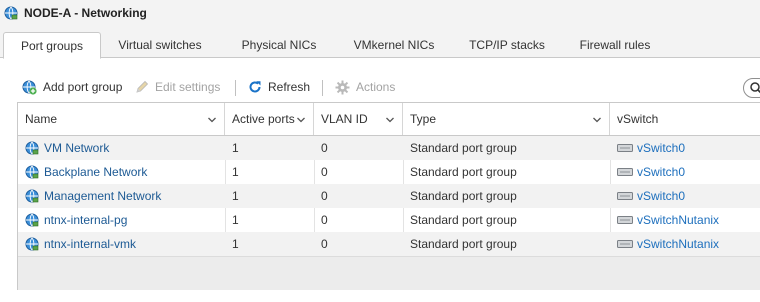 The image size is (760, 302). Describe the element at coordinates (85, 220) in the screenshot. I see `port-group-link: ntnx-internal-pg` at that location.